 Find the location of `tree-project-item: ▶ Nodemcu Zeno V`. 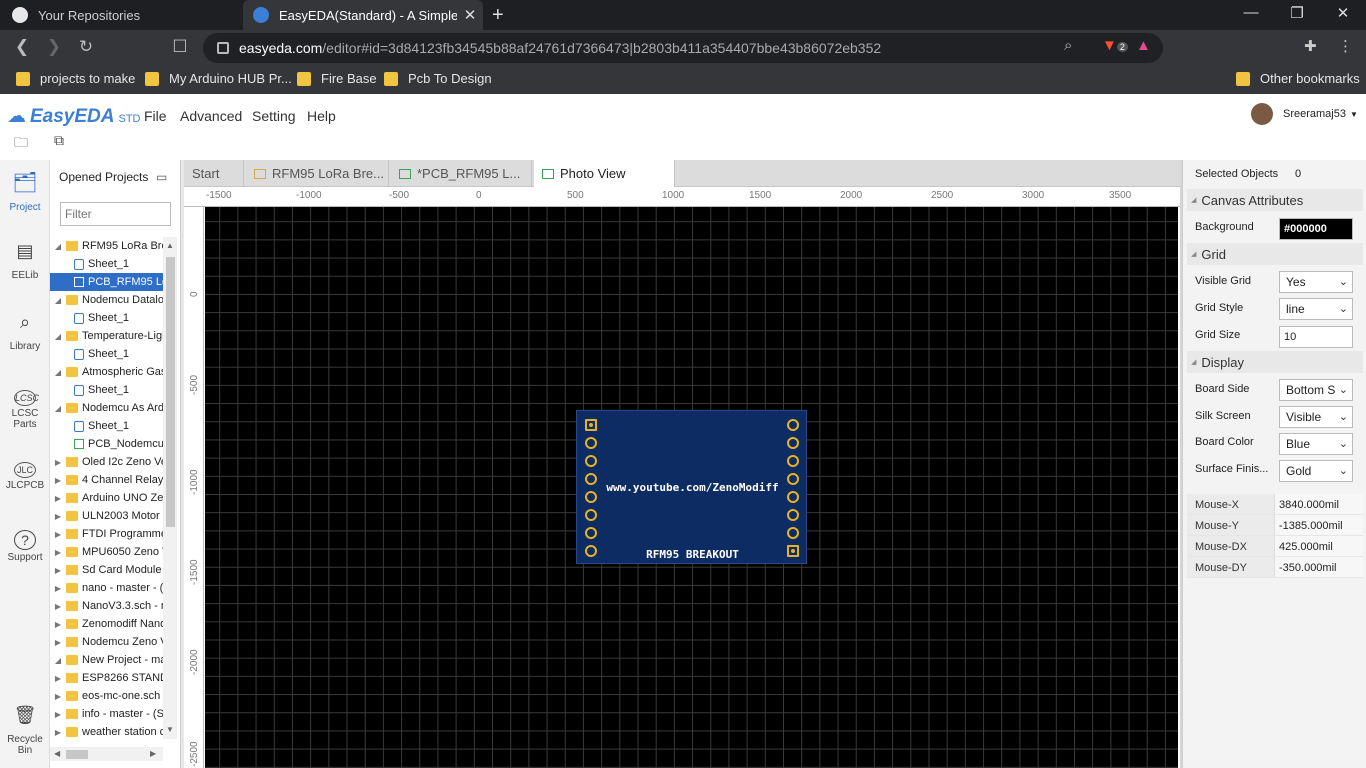

tree-project-item: ▶ Nodemcu Zeno V is located at coordinates (106, 642).